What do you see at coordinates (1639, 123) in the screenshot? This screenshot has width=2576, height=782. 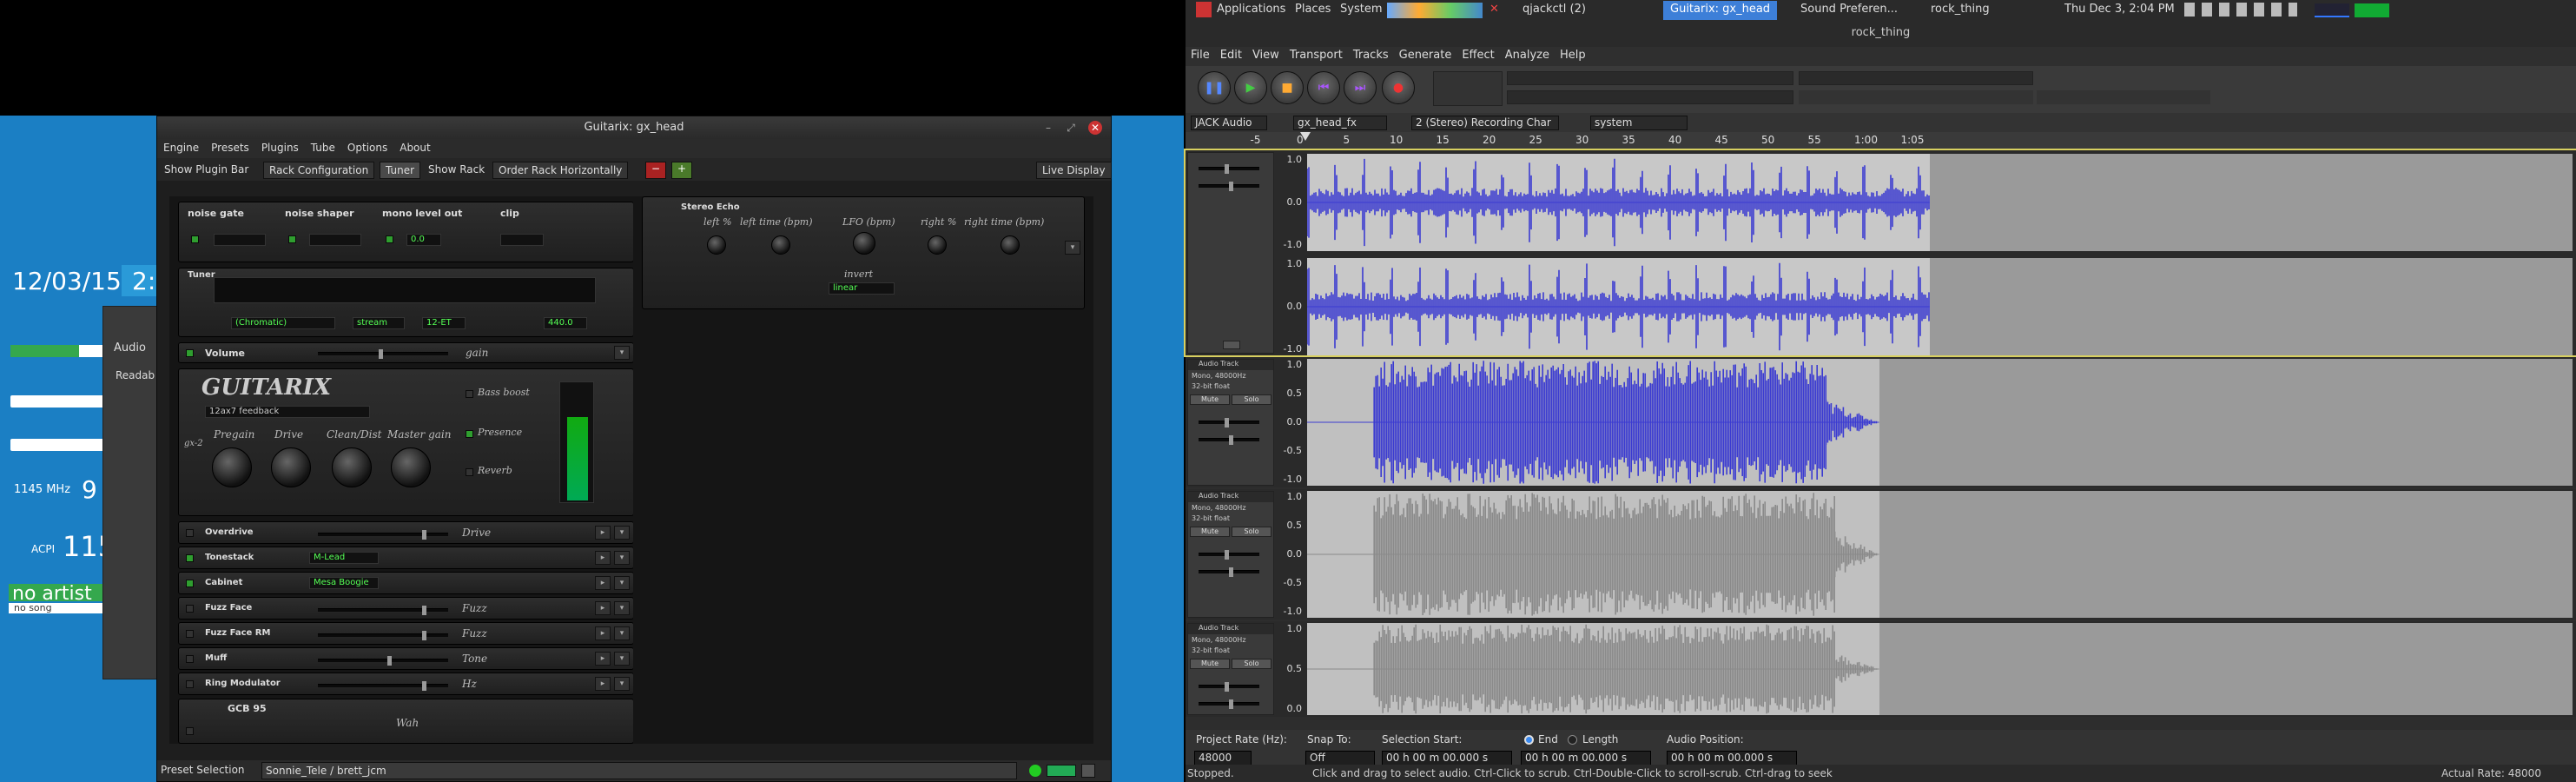 I see `playback-device-select: system` at bounding box center [1639, 123].